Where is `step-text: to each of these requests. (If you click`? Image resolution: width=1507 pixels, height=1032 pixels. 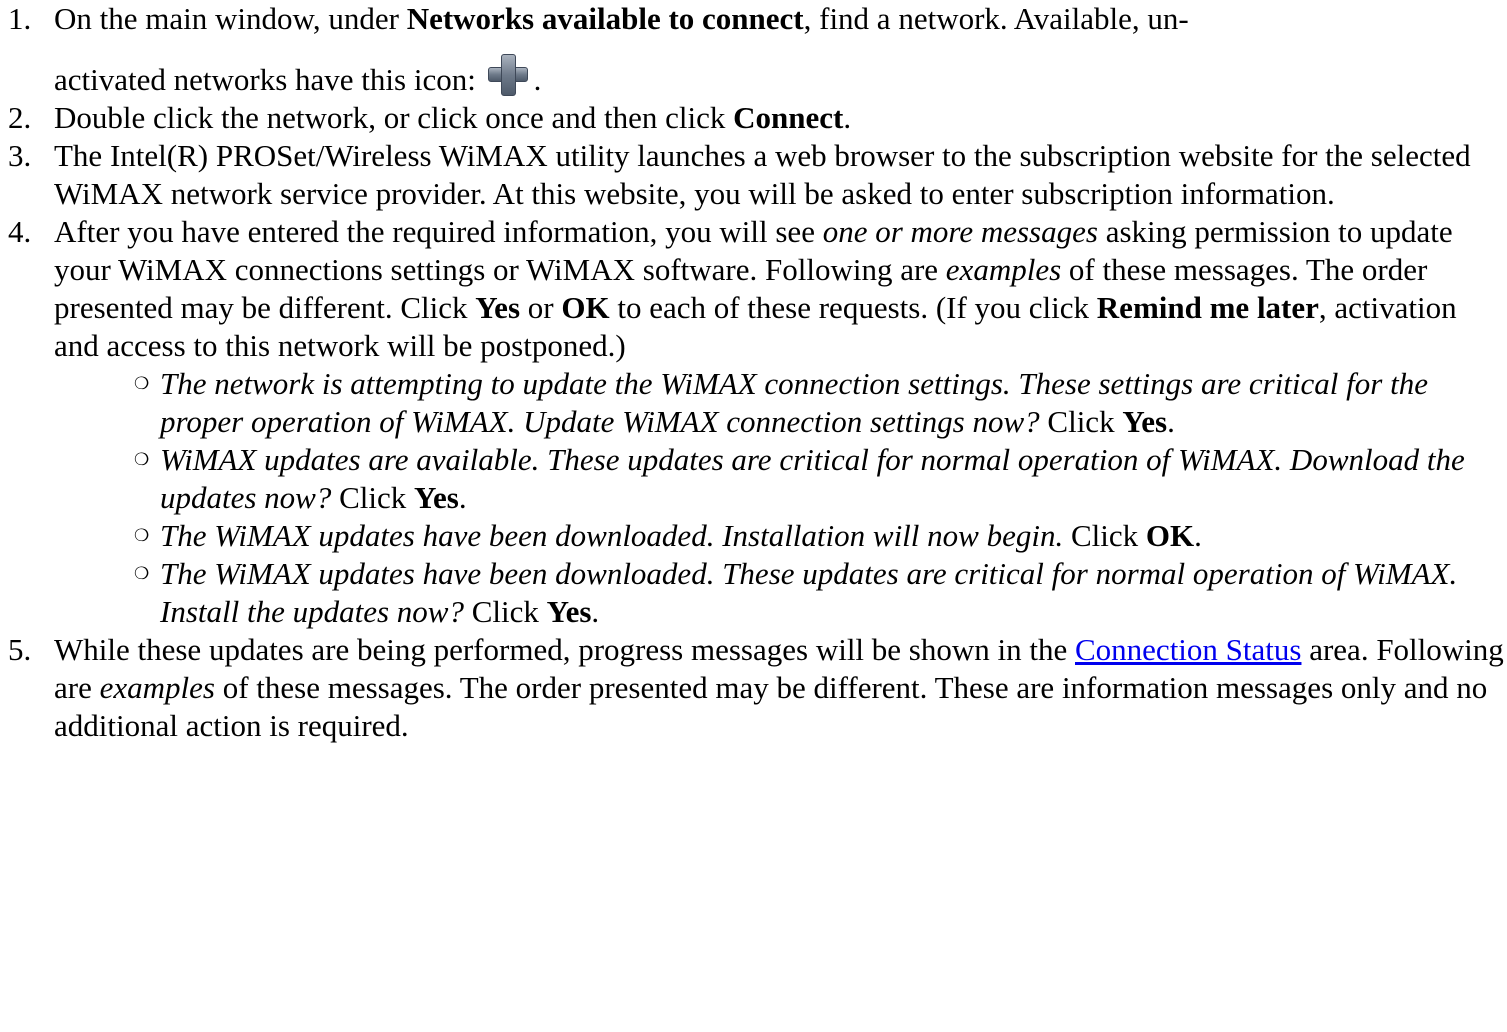
step-text: to each of these requests. (If you click is located at coordinates (853, 307).